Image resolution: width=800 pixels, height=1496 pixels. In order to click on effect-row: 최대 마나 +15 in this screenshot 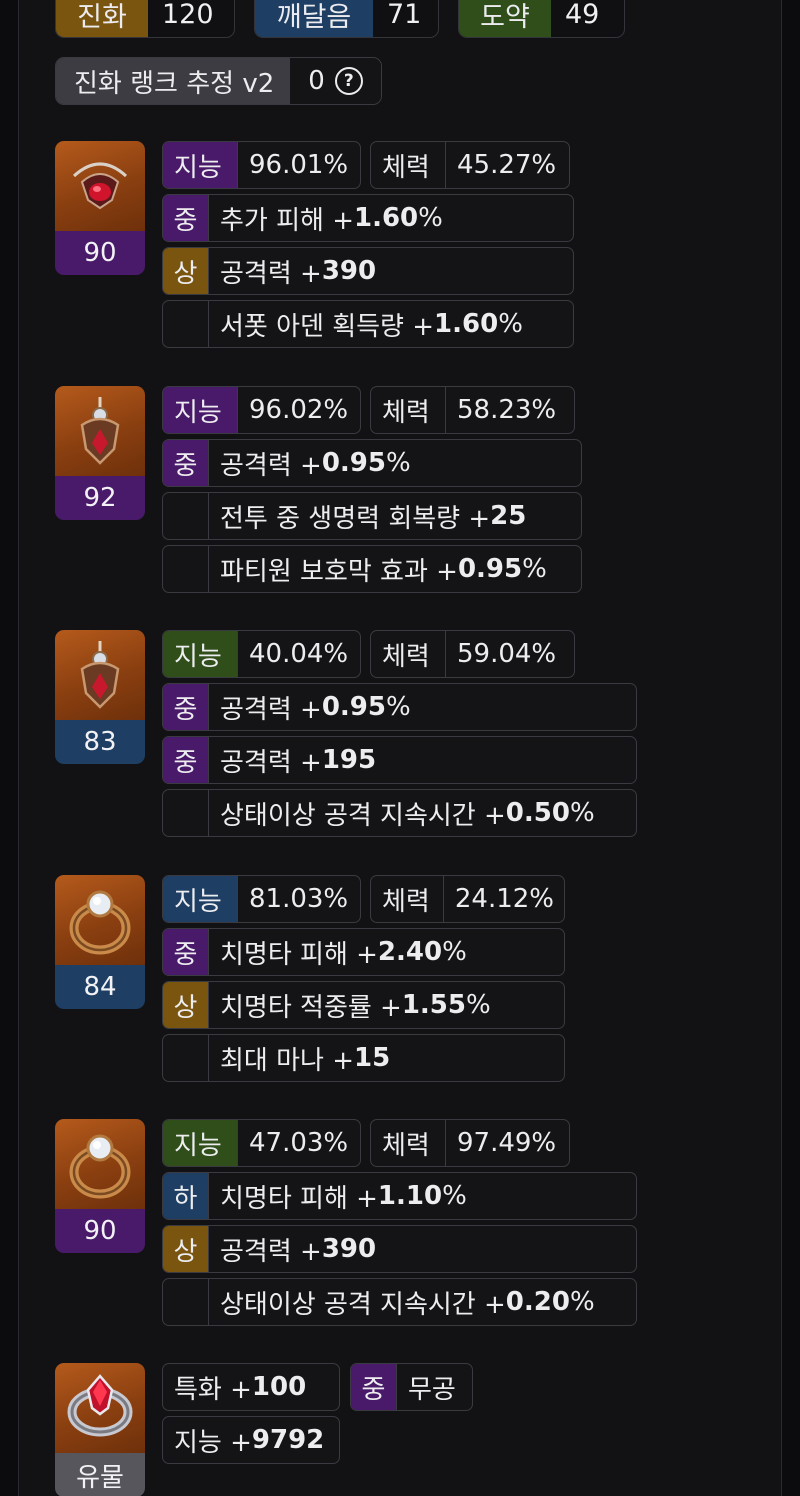, I will do `click(363, 1058)`.